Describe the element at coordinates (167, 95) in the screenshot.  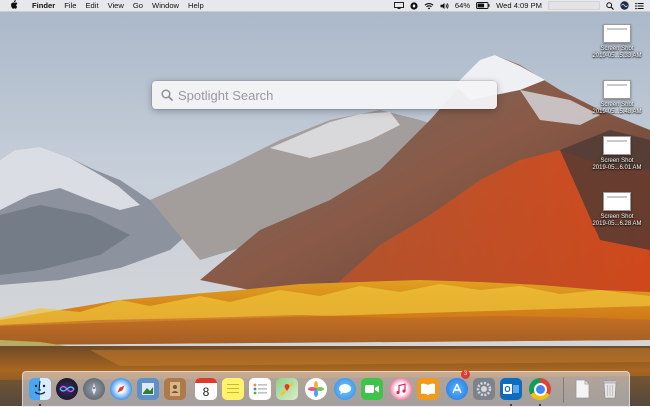
I see `magnifier-icon` at that location.